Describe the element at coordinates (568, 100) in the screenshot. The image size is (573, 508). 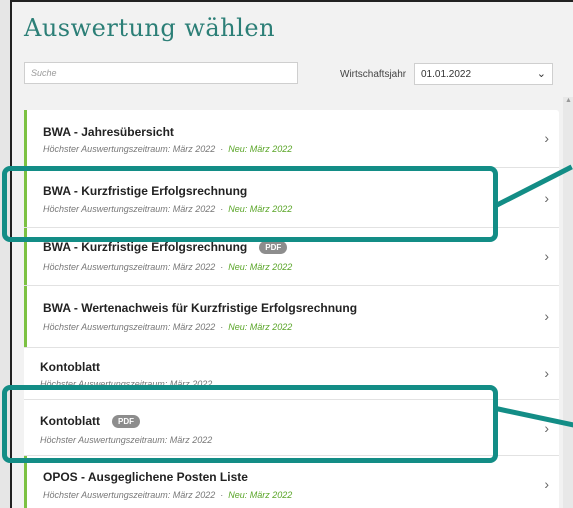
I see `scroll-up-icon: ▲` at that location.